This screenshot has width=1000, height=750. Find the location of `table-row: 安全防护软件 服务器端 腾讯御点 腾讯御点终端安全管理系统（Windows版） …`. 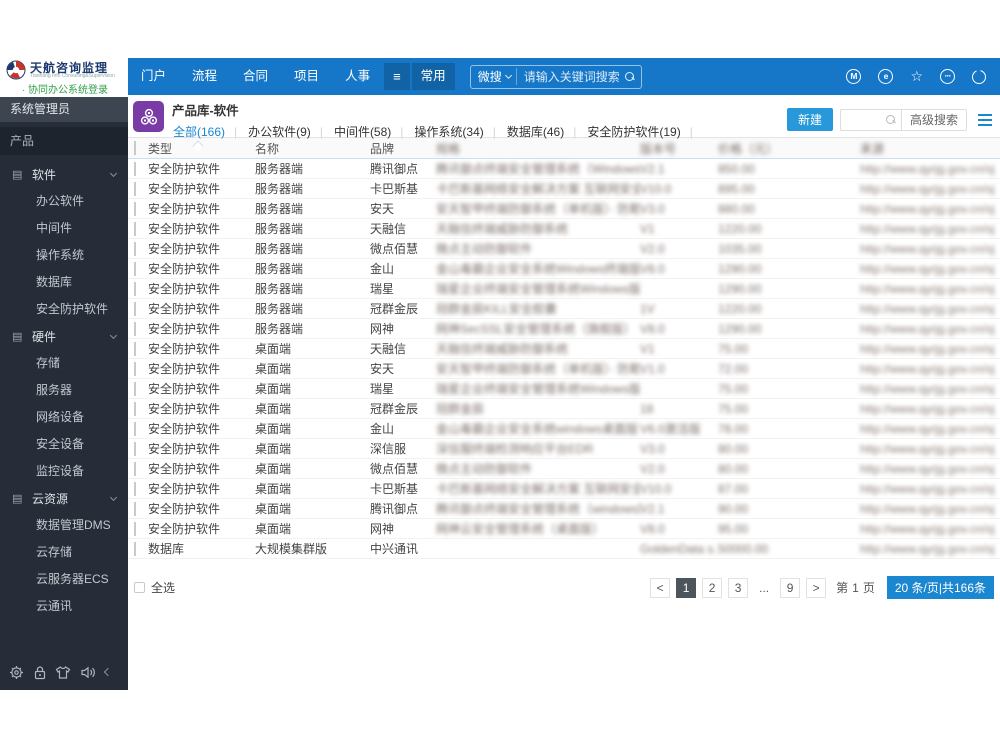

table-row: 安全防护软件 服务器端 腾讯御点 腾讯御点终端安全管理系统（Windows版） … is located at coordinates (564, 169).